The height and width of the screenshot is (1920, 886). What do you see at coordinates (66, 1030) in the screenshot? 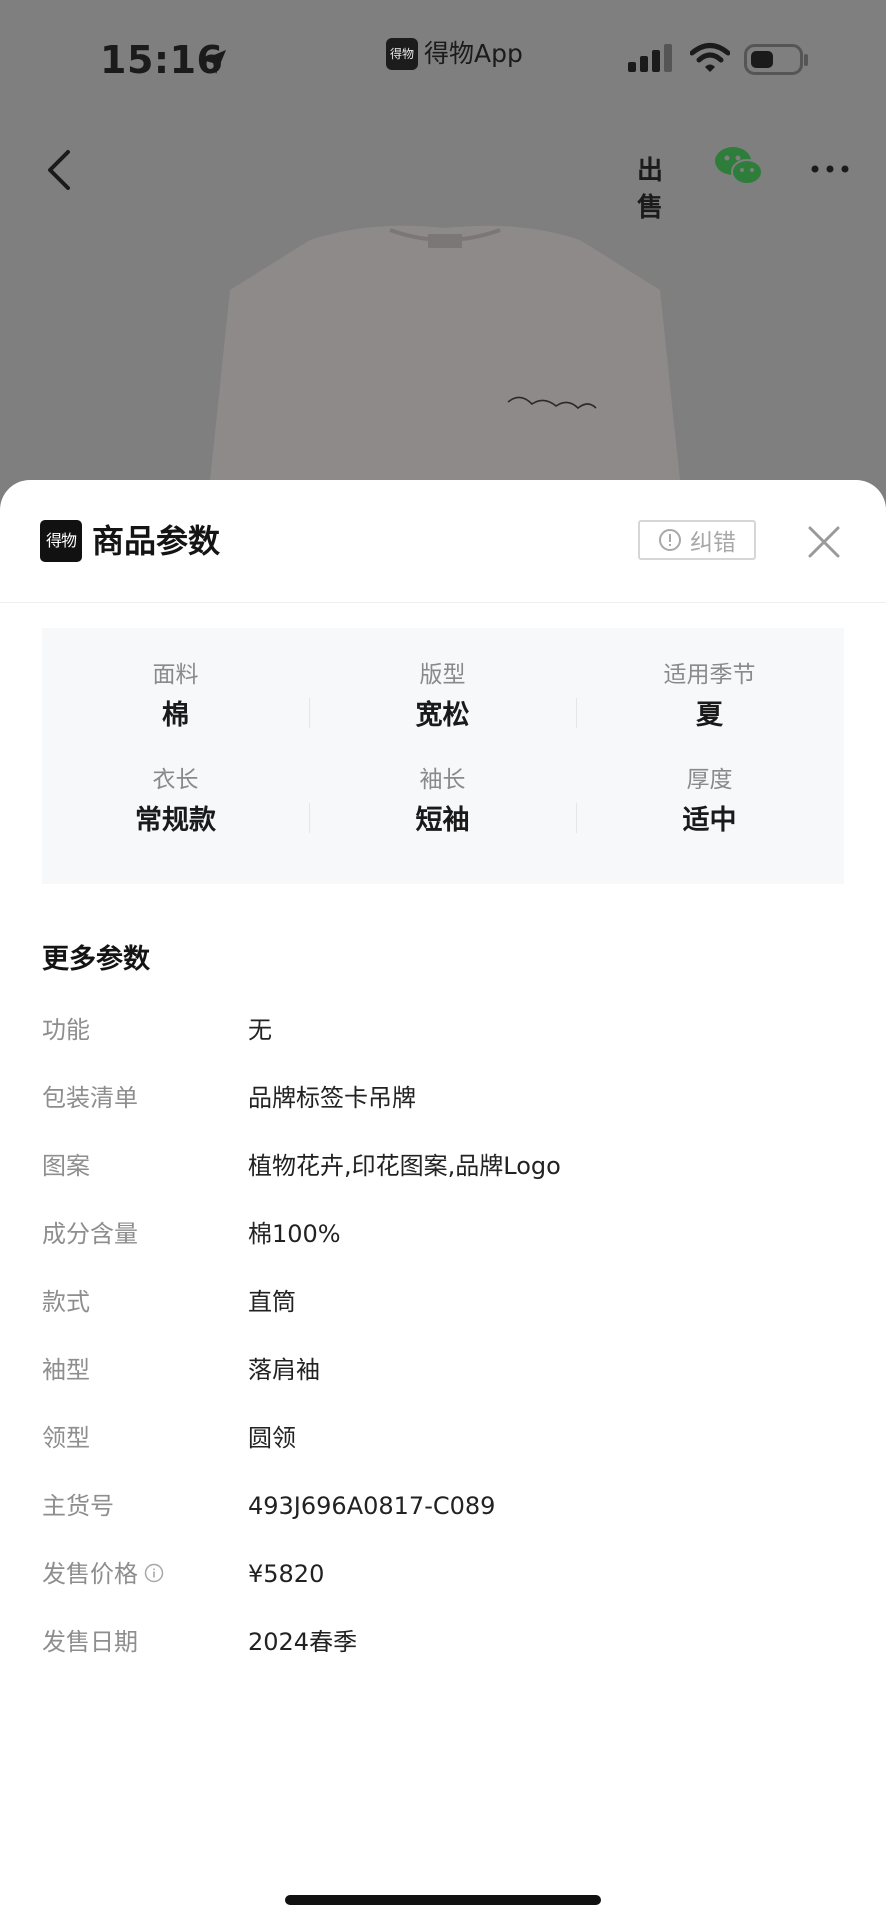
I see `param-label: 功能` at bounding box center [66, 1030].